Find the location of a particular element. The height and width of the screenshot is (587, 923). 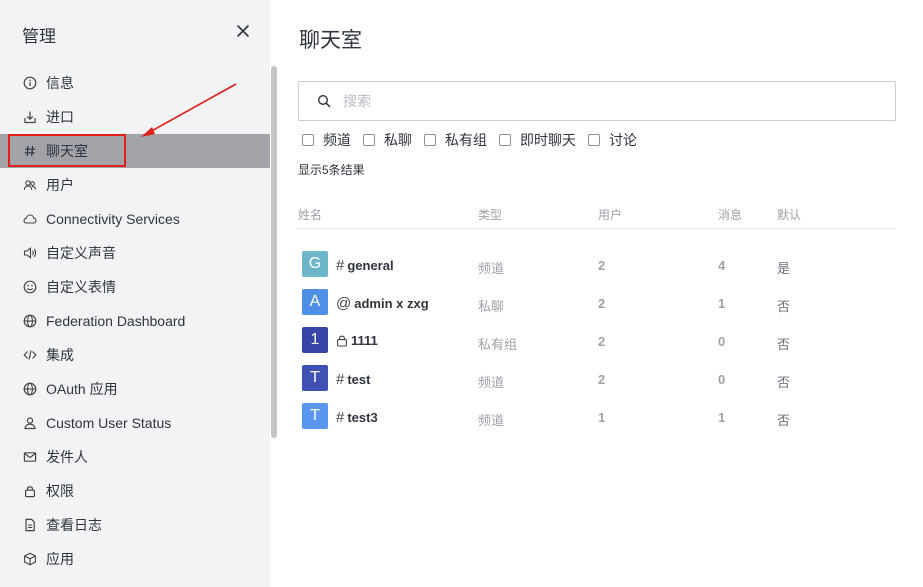

room-name: 1111 is located at coordinates (357, 340).